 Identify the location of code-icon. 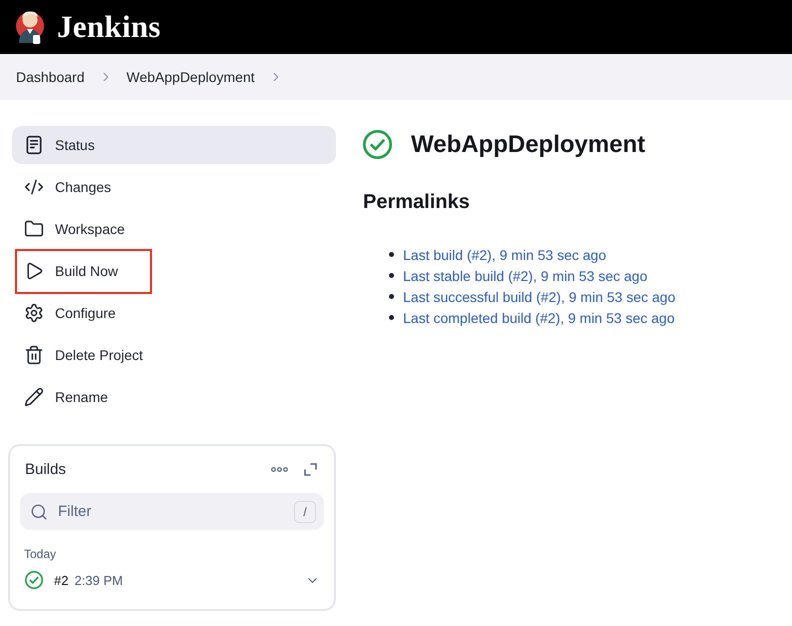
(34, 187).